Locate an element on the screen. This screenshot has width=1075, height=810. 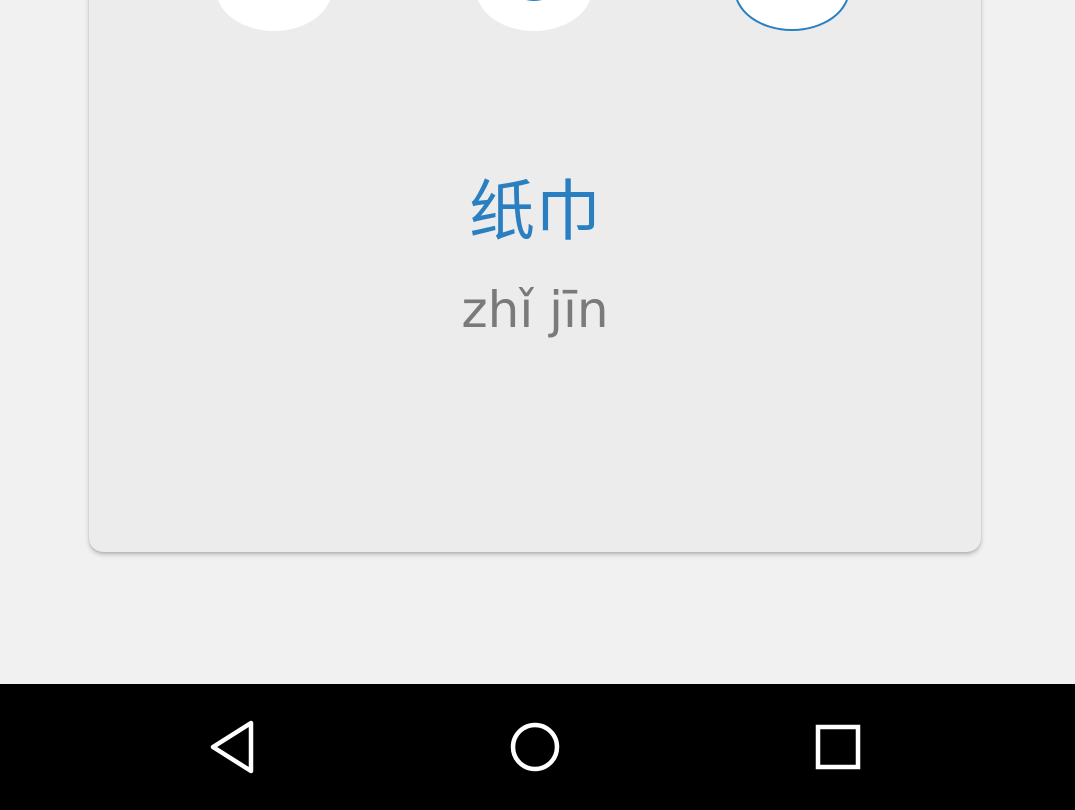
option-image-partial is located at coordinates (534, 0).